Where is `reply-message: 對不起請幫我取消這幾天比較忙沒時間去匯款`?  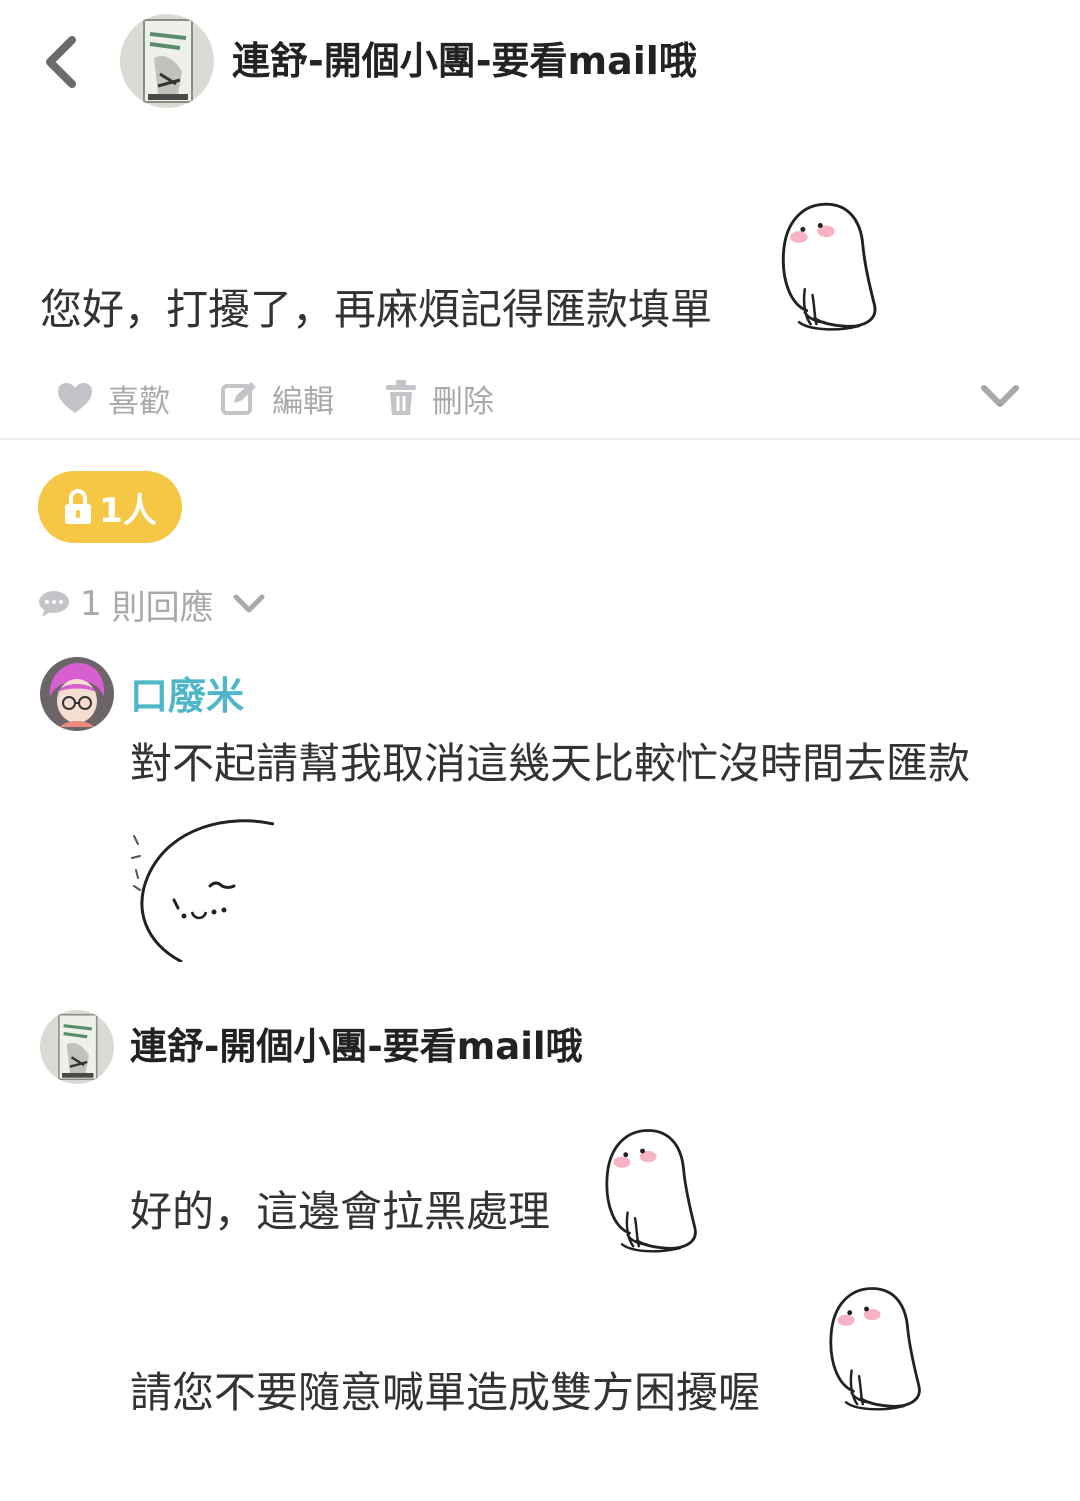
reply-message: 對不起請幫我取消這幾天比較忙沒時間去匯款 is located at coordinates (550, 763).